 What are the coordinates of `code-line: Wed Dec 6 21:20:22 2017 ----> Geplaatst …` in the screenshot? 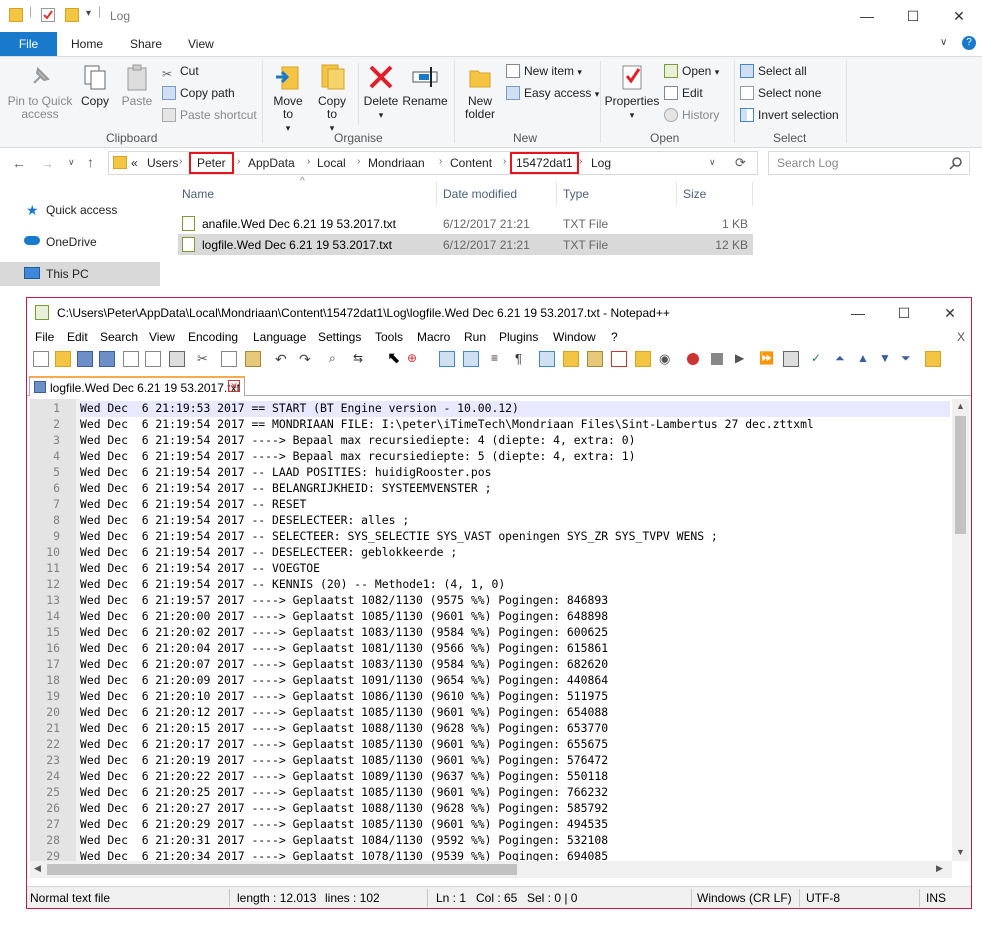 It's located at (344, 776).